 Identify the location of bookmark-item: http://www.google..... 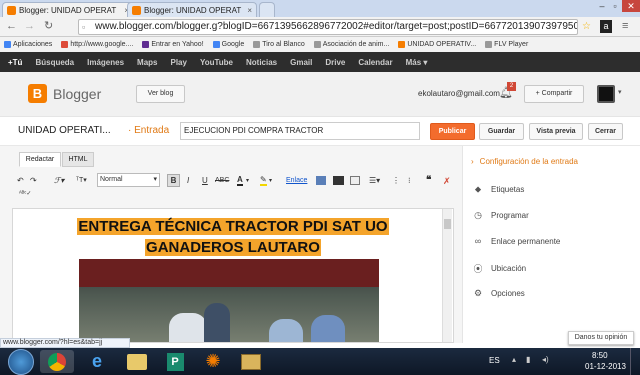
(97, 44).